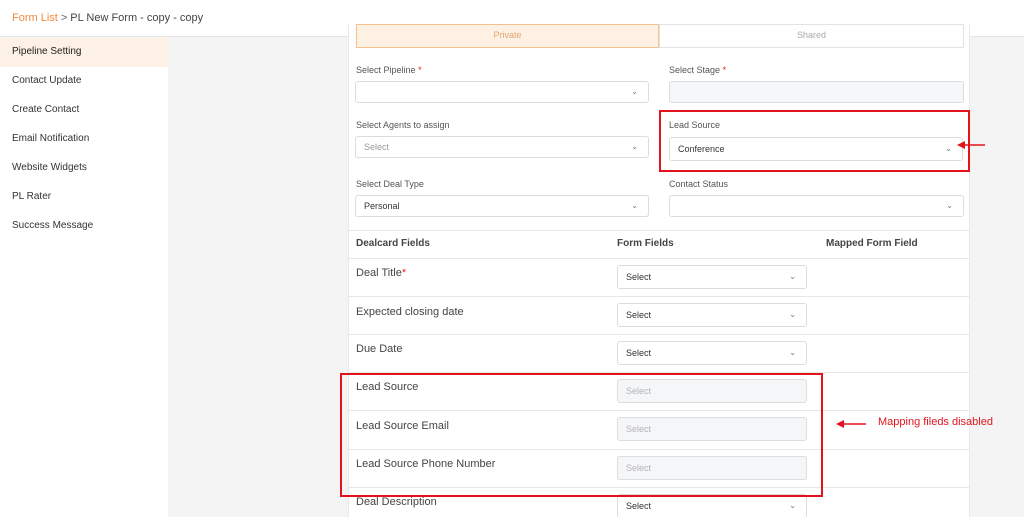 Image resolution: width=1024 pixels, height=517 pixels. Describe the element at coordinates (639, 315) in the screenshot. I see `expected-closing-date-field-value: Select` at that location.